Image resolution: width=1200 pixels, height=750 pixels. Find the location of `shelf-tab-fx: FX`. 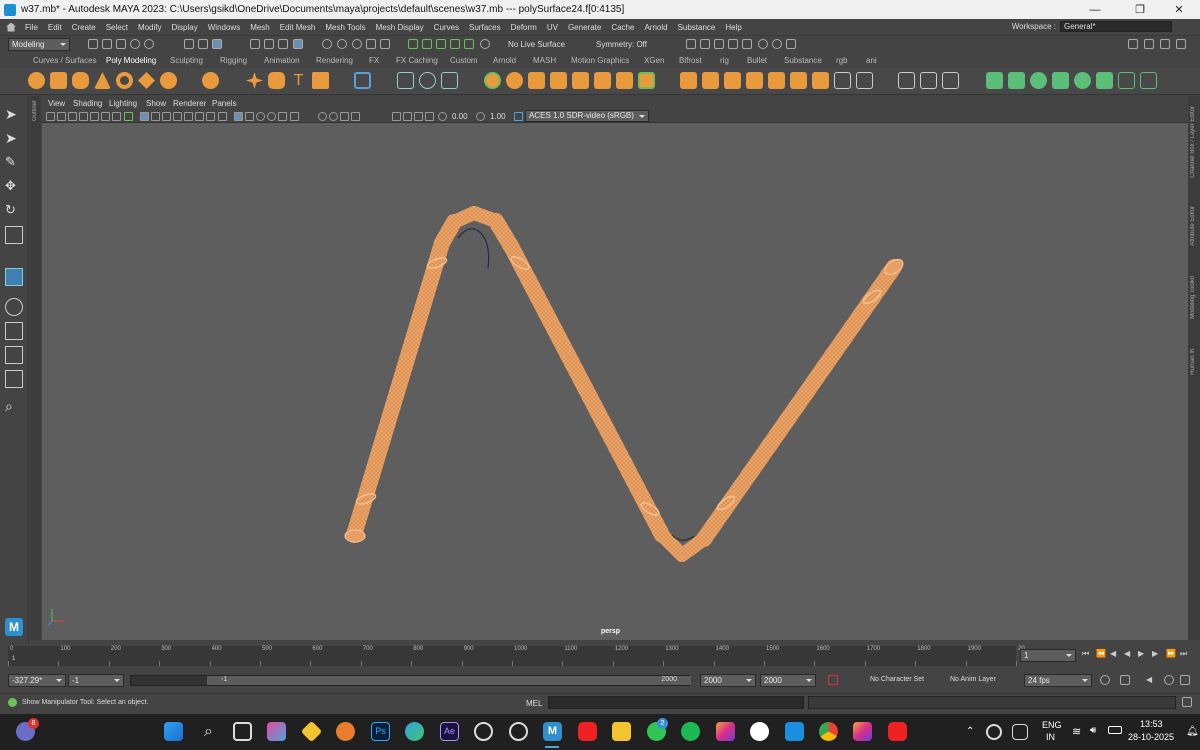

shelf-tab-fx: FX is located at coordinates (374, 60).